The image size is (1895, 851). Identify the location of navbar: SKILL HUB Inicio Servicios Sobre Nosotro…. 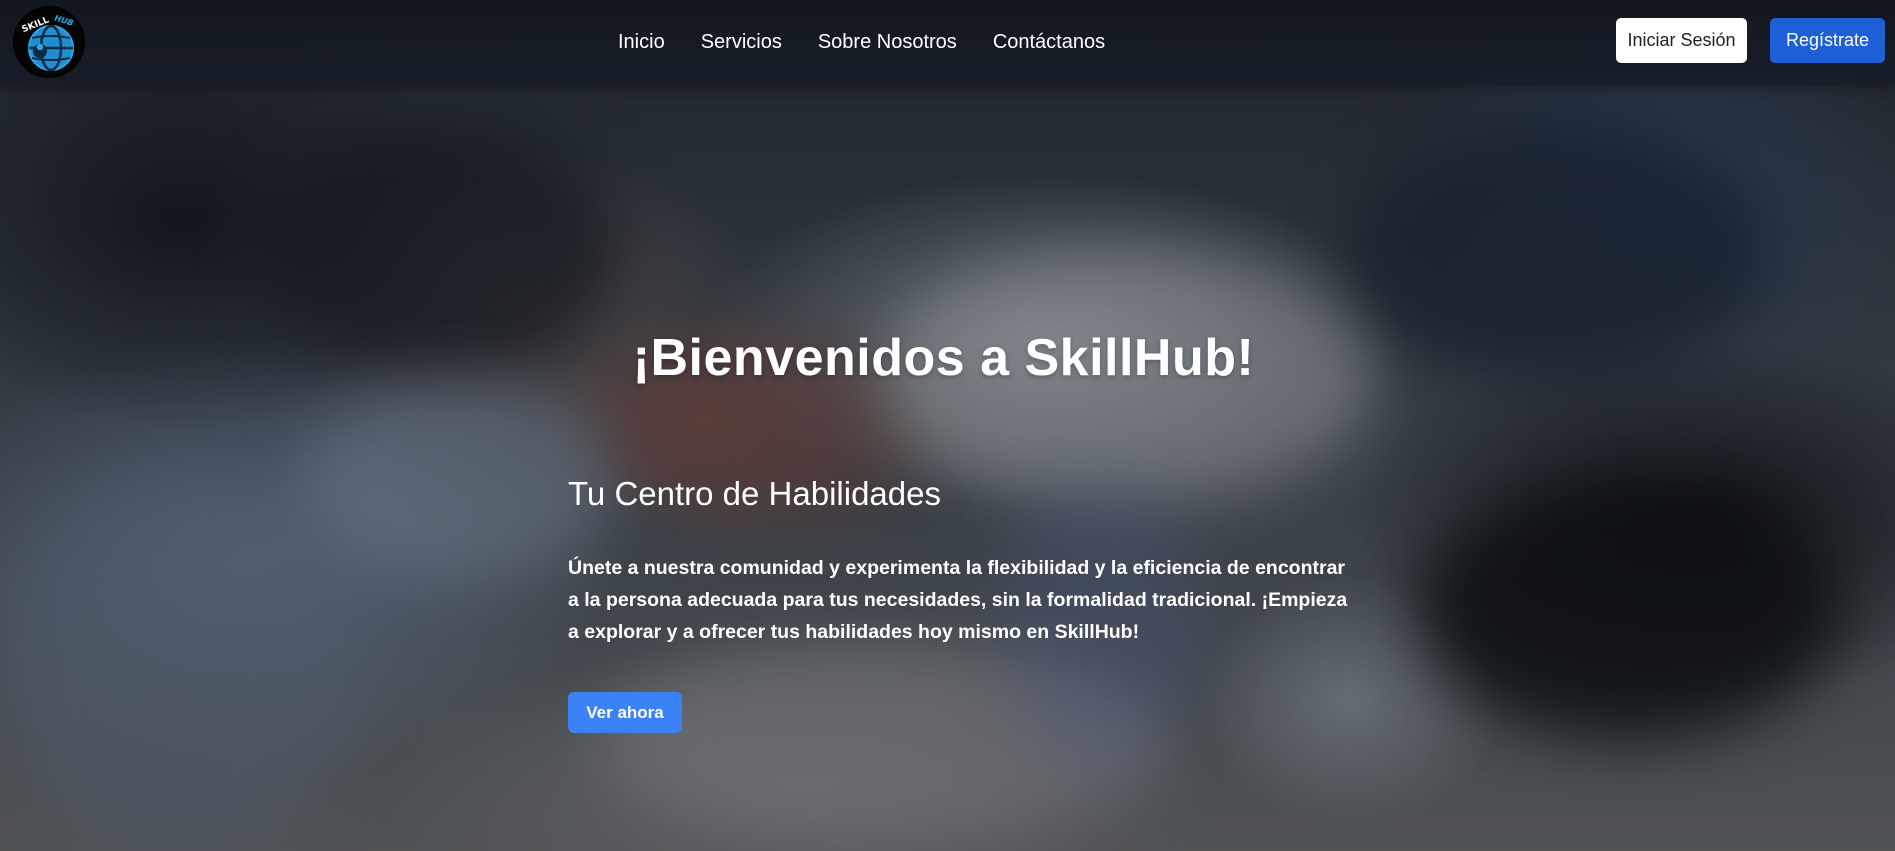
(947, 42).